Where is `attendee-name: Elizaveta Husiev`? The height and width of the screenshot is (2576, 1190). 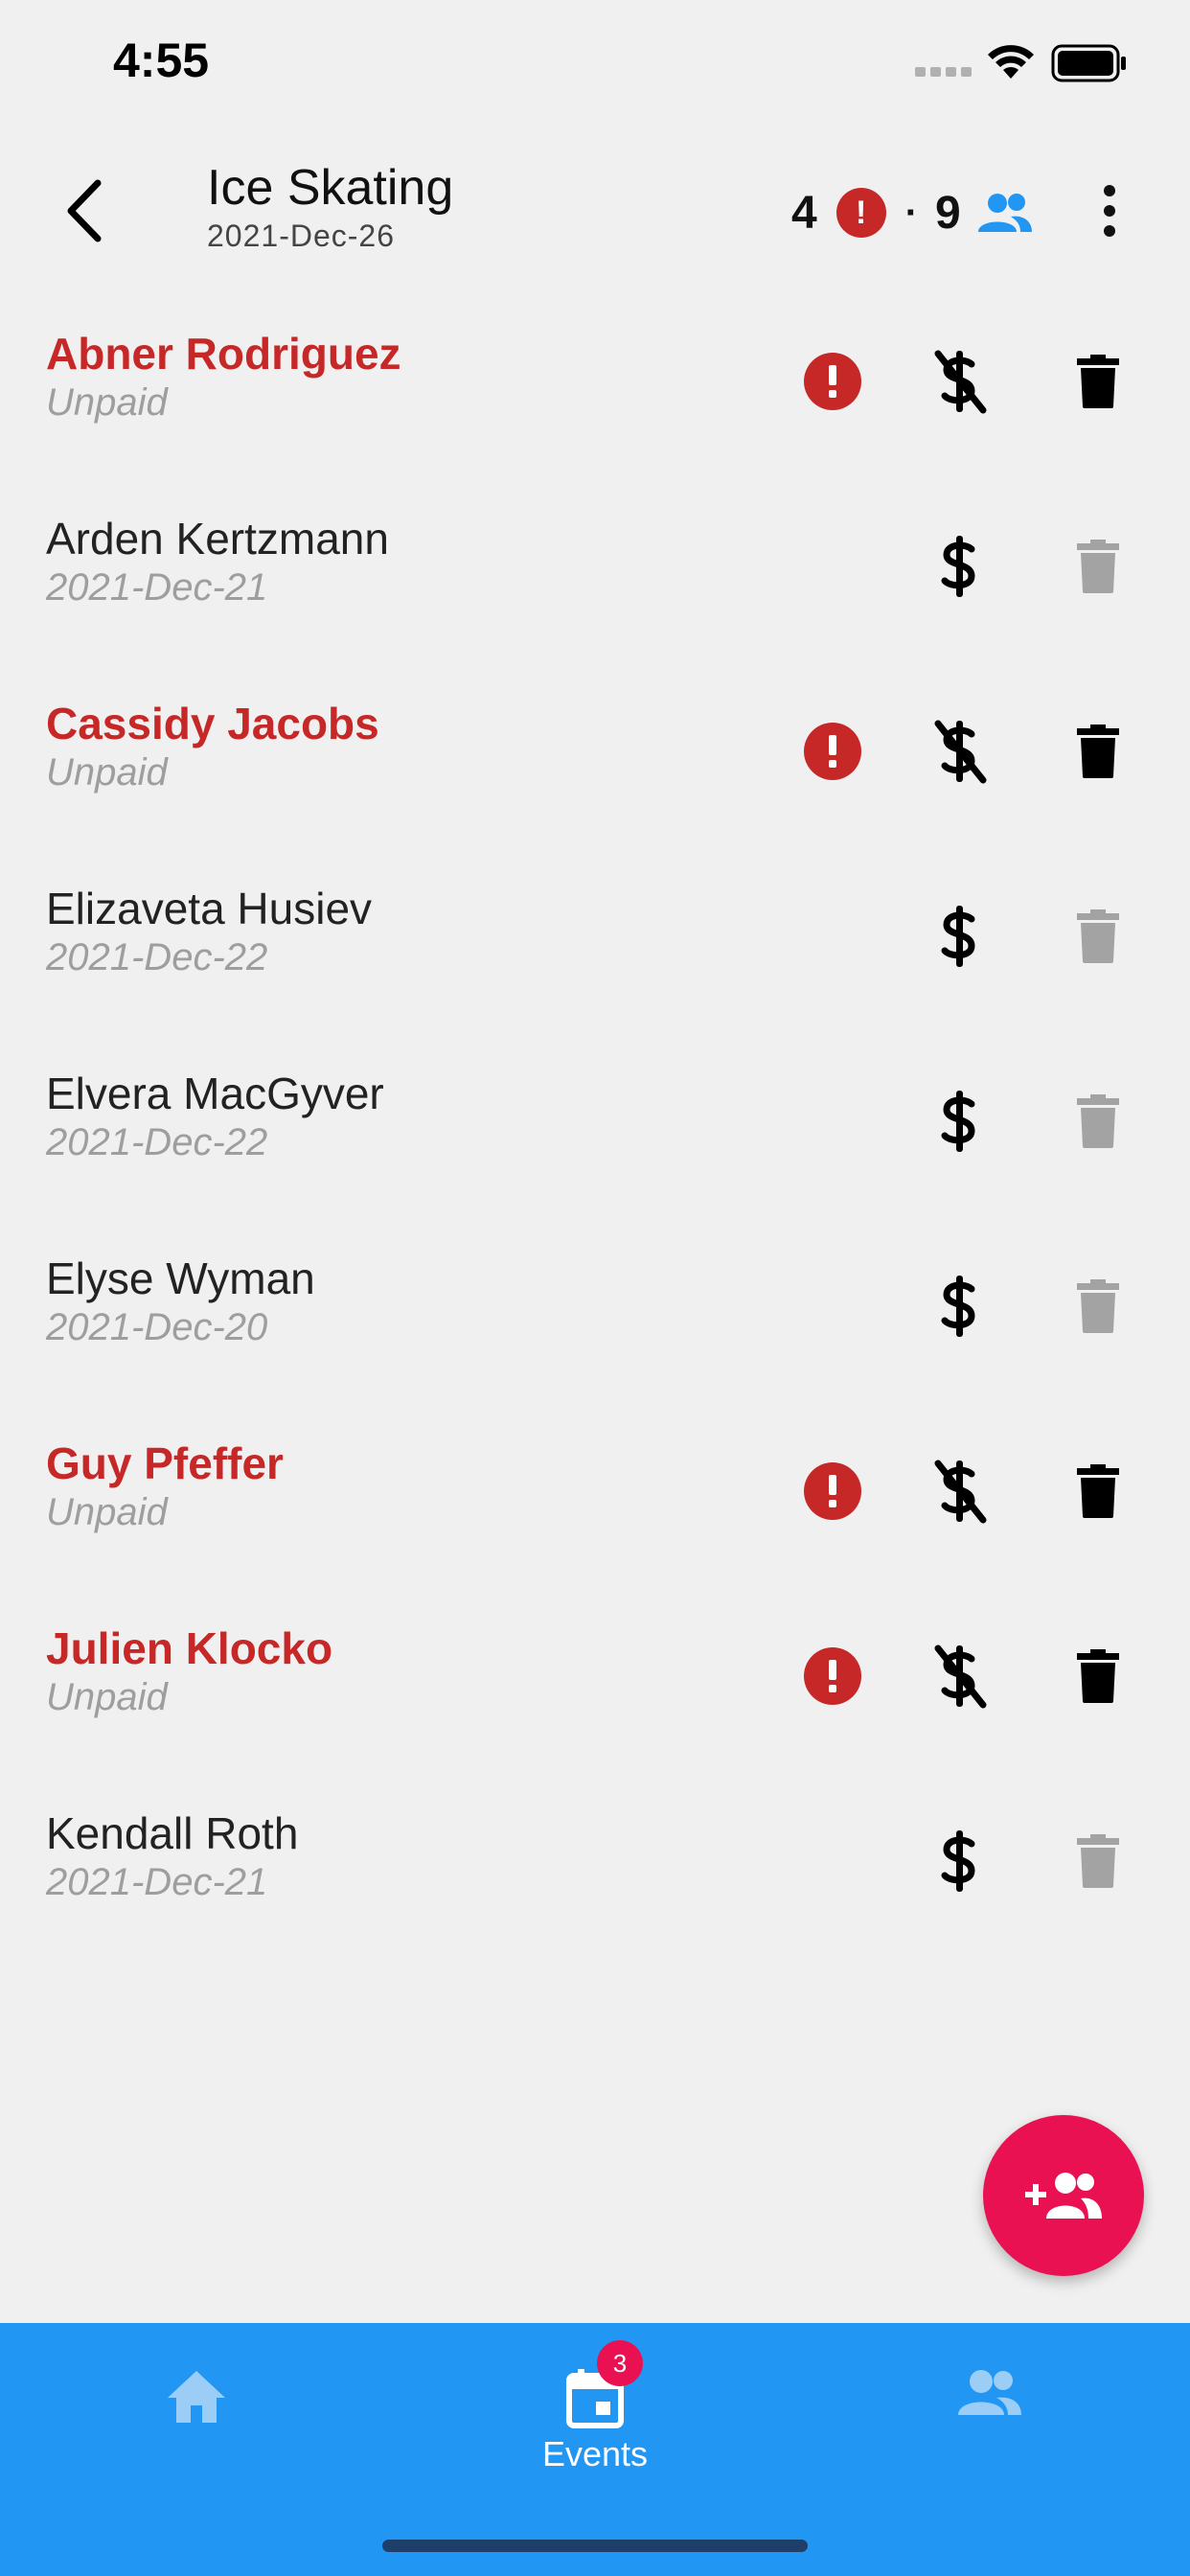
attendee-name: Elizaveta Husiev is located at coordinates (210, 908).